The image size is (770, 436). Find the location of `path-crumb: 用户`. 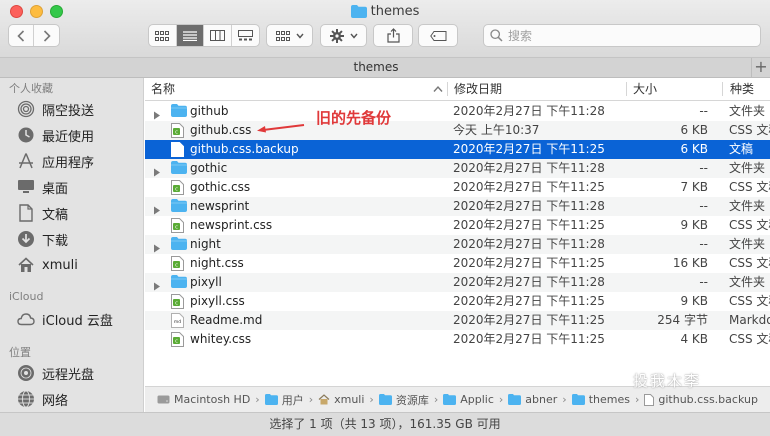

path-crumb: 用户 is located at coordinates (284, 400).